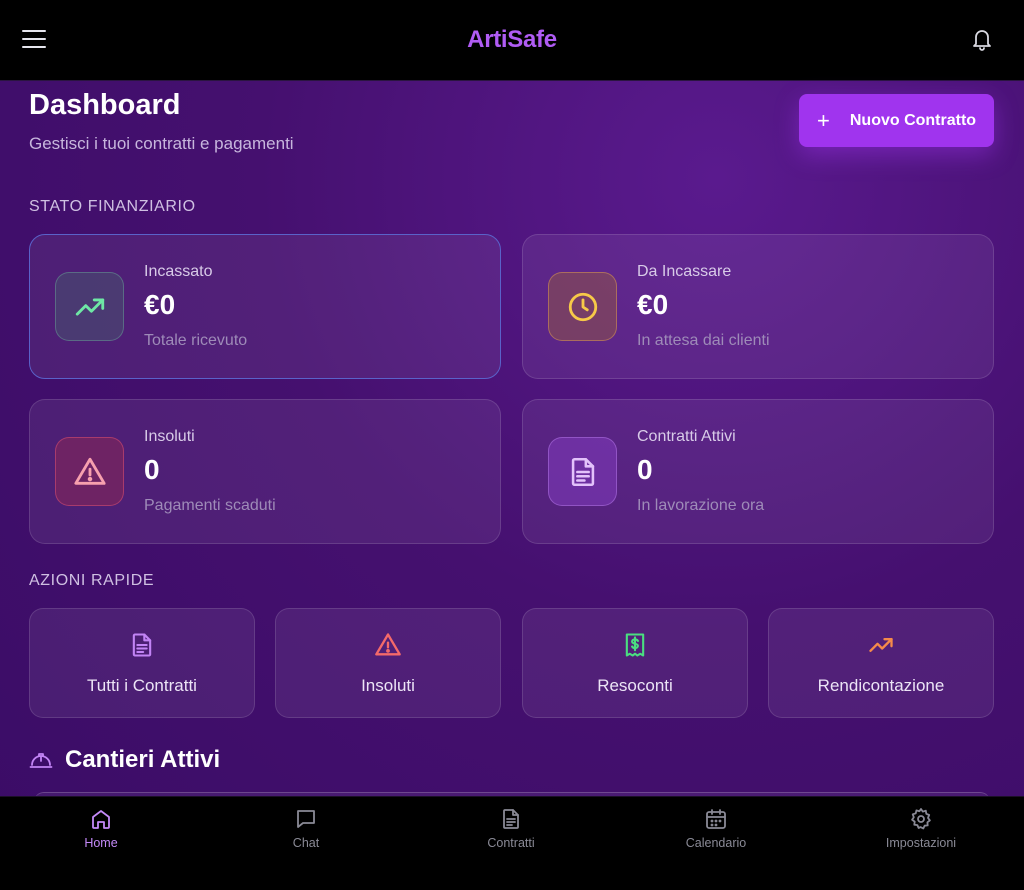 This screenshot has height=890, width=1024. I want to click on stat-subtitle: In lavorazione ora, so click(701, 505).